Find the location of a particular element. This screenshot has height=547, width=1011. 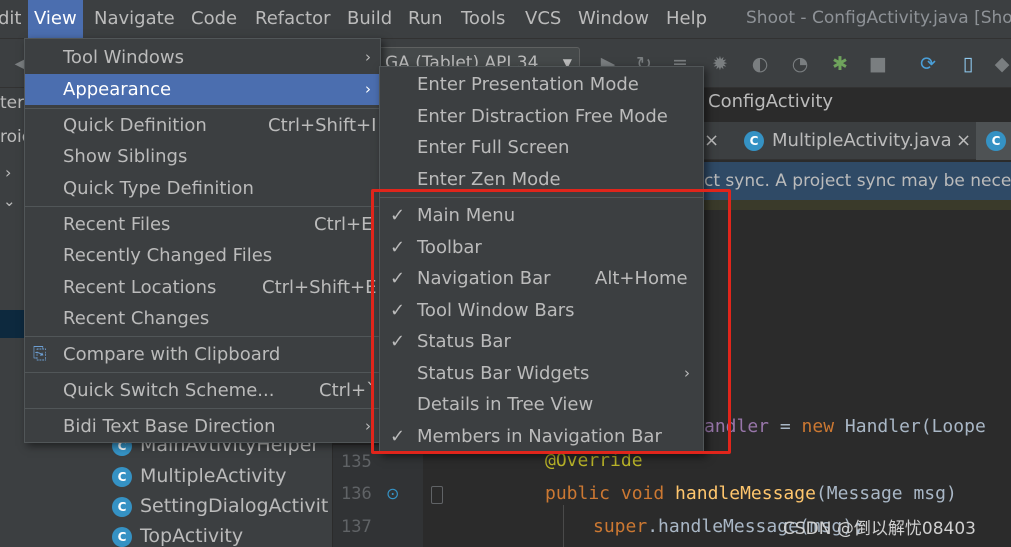

menu-vcs: VCS is located at coordinates (543, 19).